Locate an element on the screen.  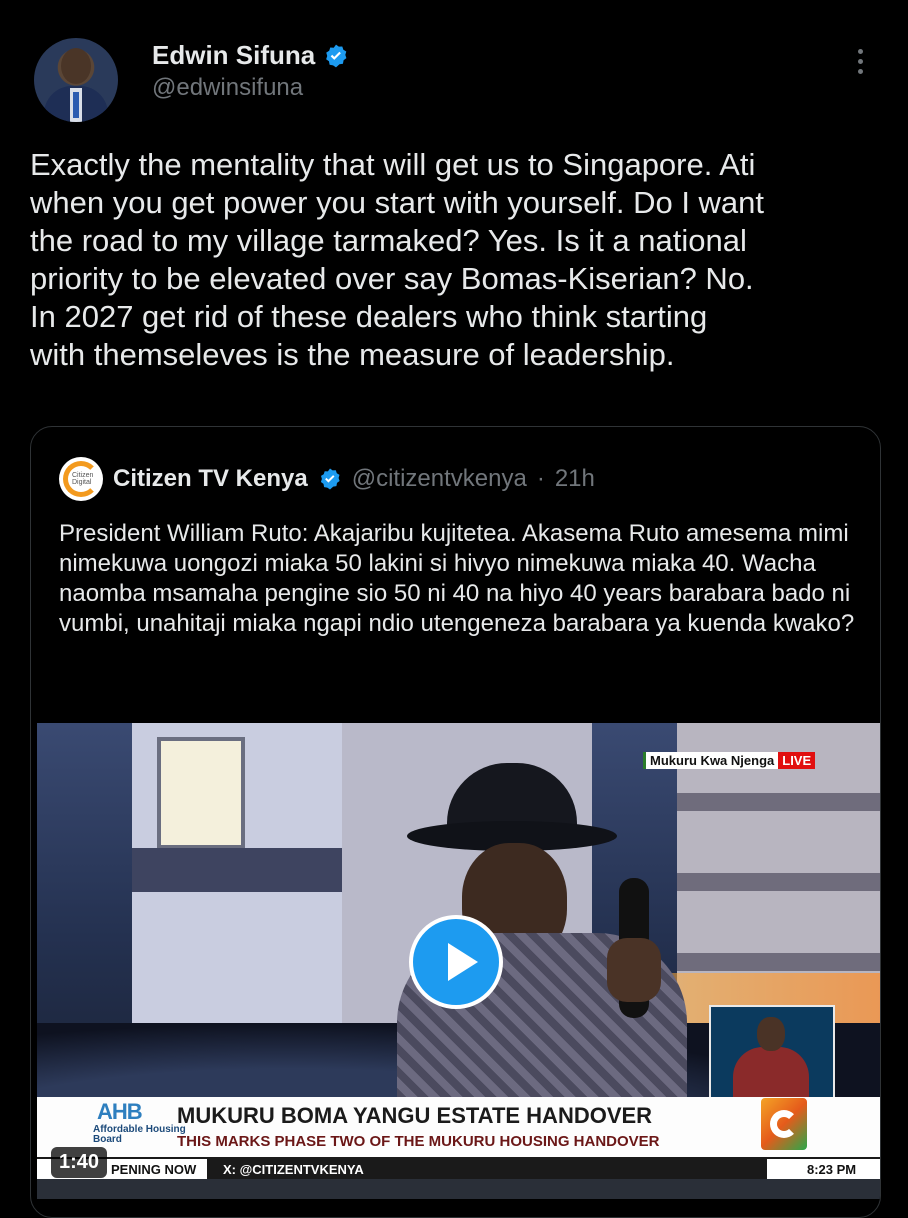
author-name-row: Edwin Sifuna is located at coordinates (250, 55).